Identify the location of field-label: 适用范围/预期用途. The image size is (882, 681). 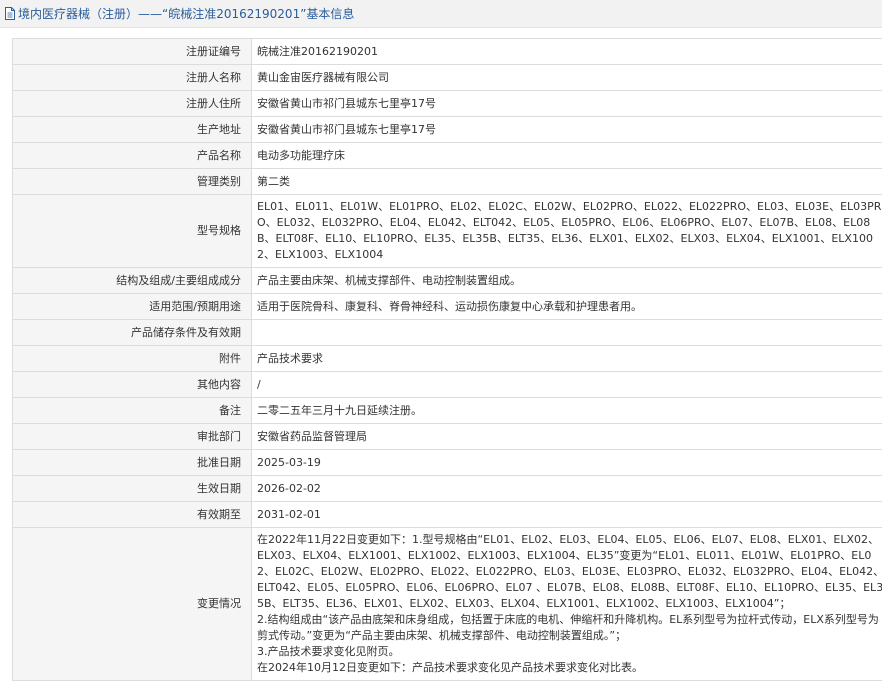
(132, 307).